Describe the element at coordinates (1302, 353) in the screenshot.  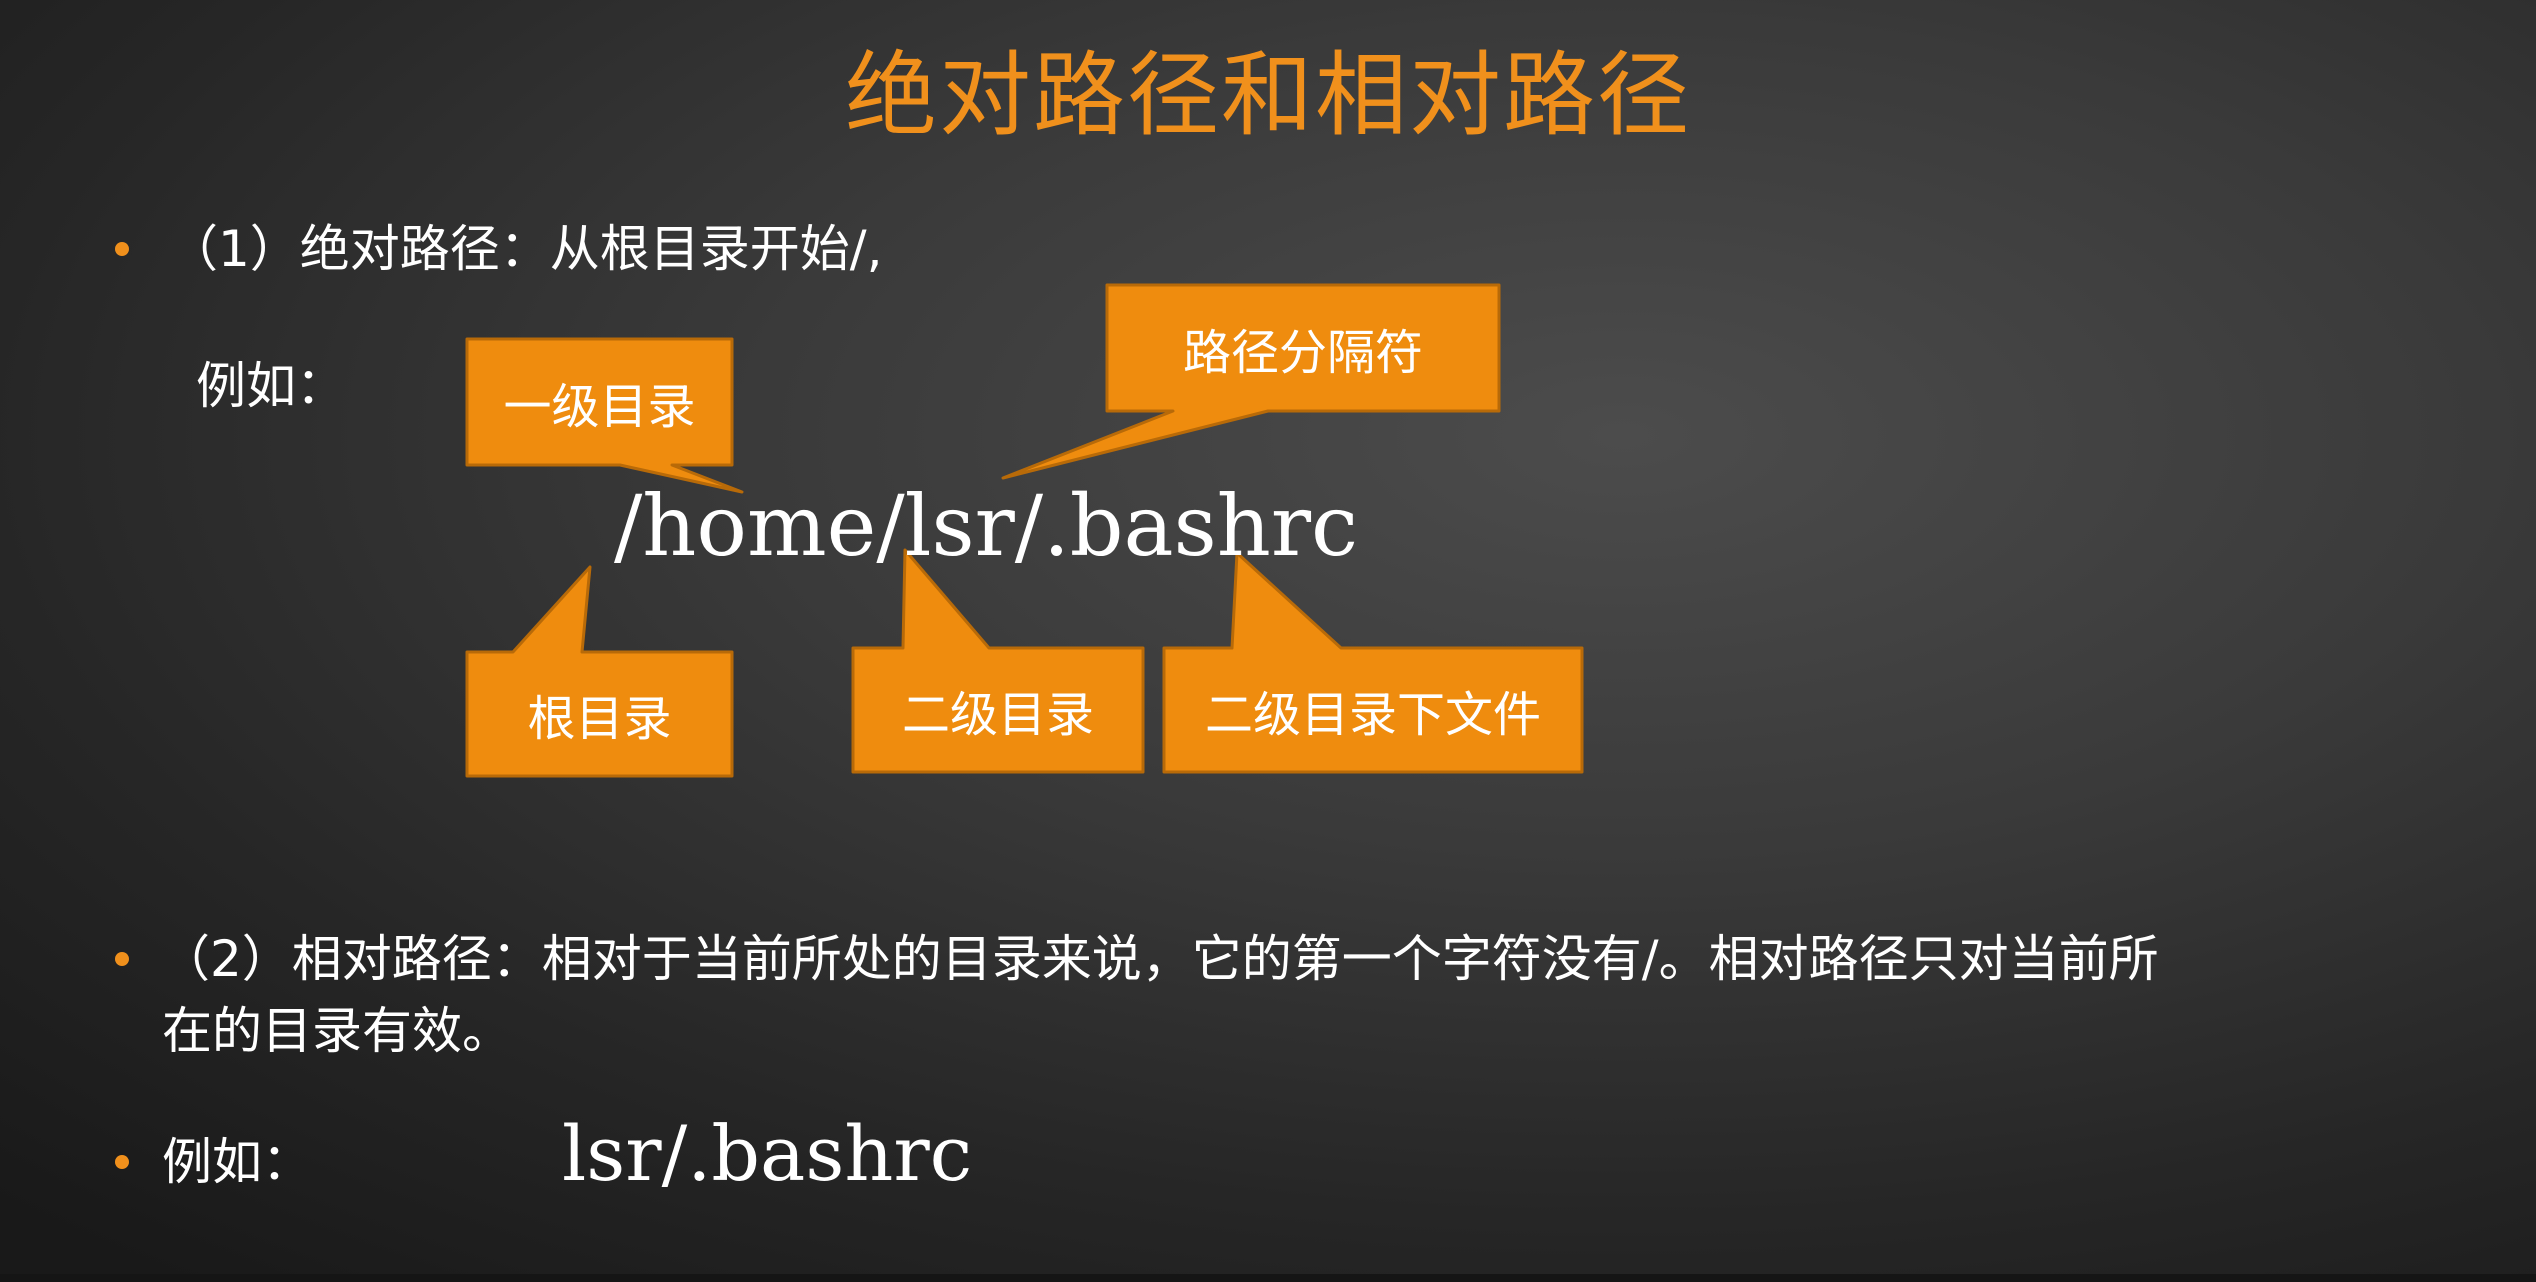
I see `callout-separator-label: 路径分隔符` at that location.